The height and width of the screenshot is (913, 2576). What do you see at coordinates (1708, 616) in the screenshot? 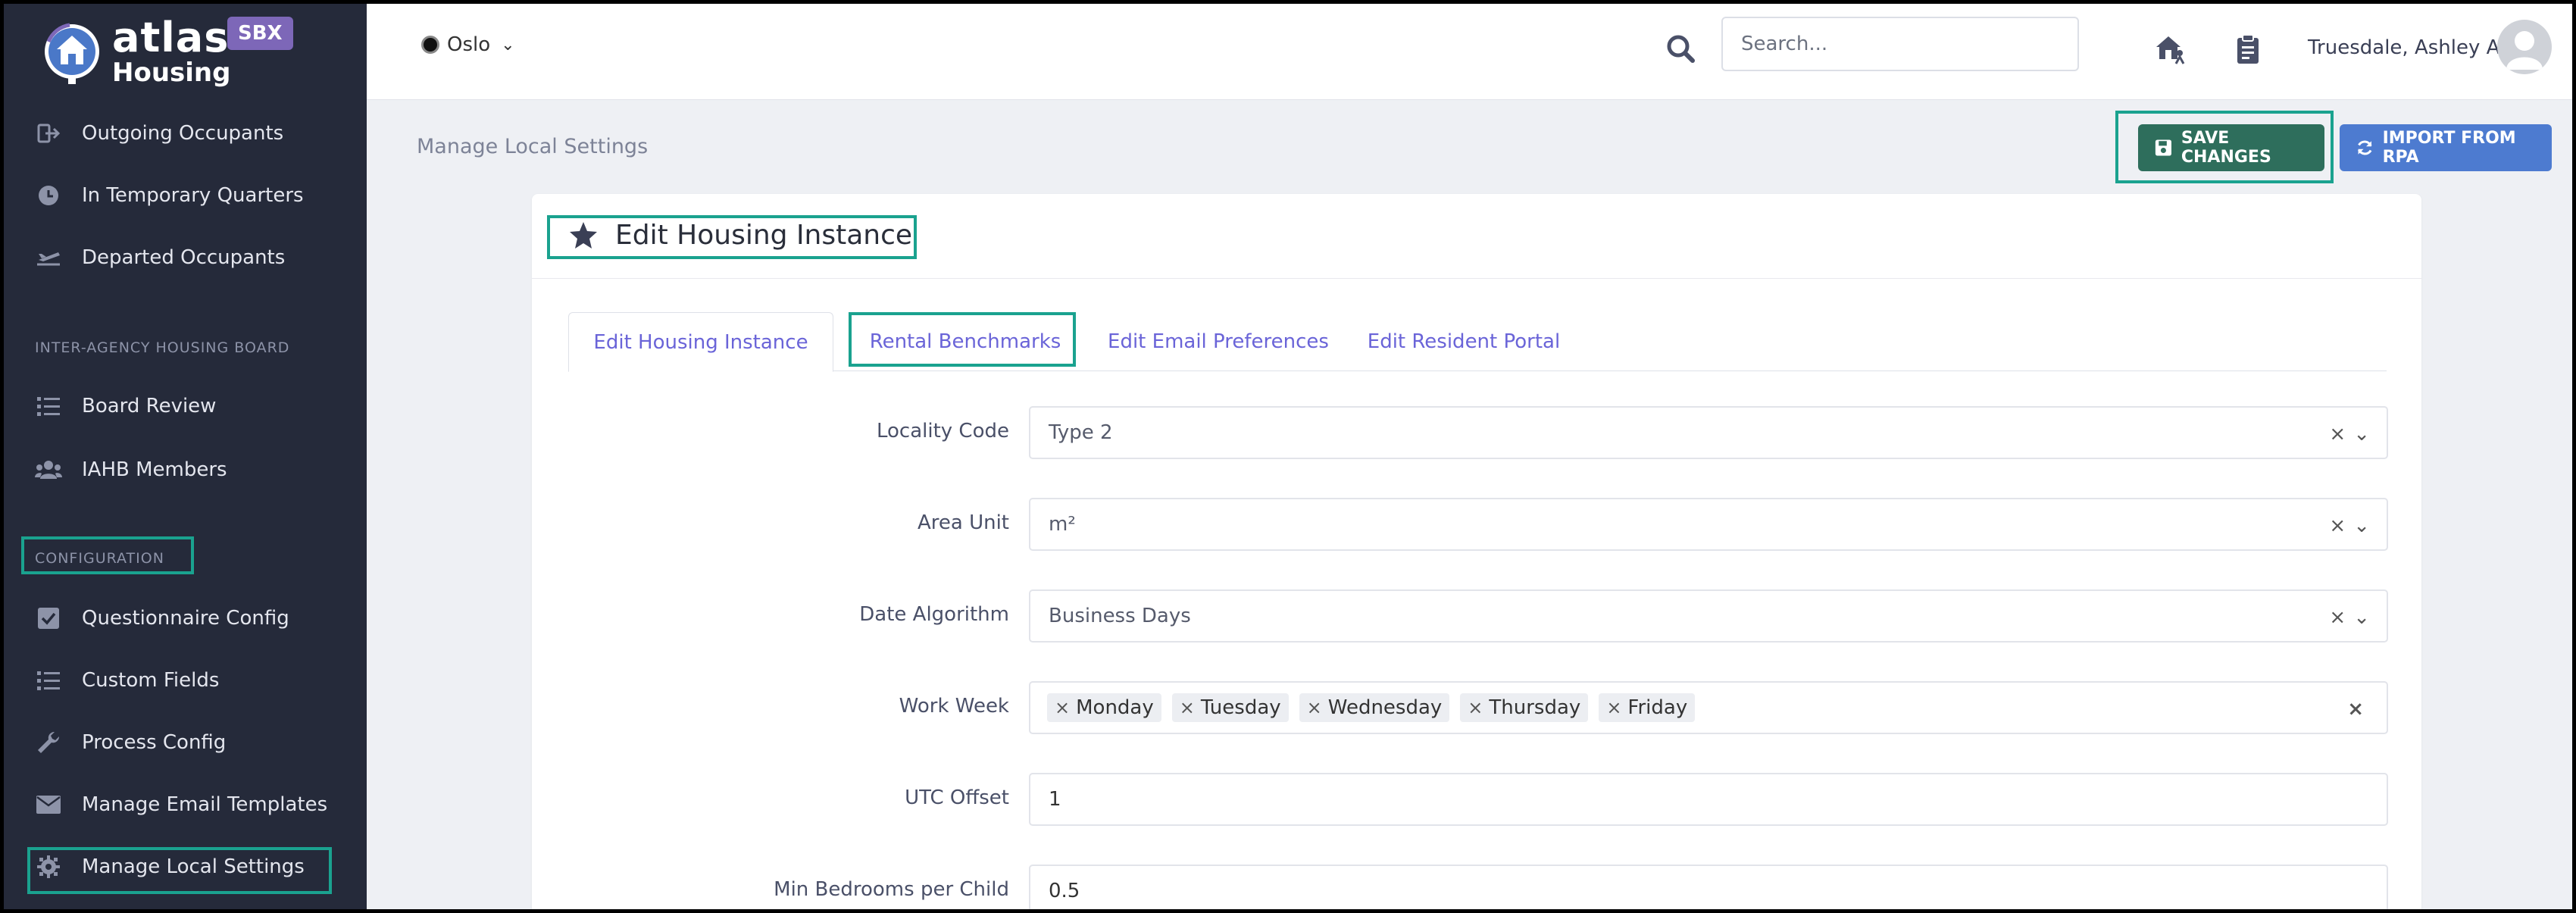
I see `date-algorithm-select: Business Days × ⌄` at bounding box center [1708, 616].